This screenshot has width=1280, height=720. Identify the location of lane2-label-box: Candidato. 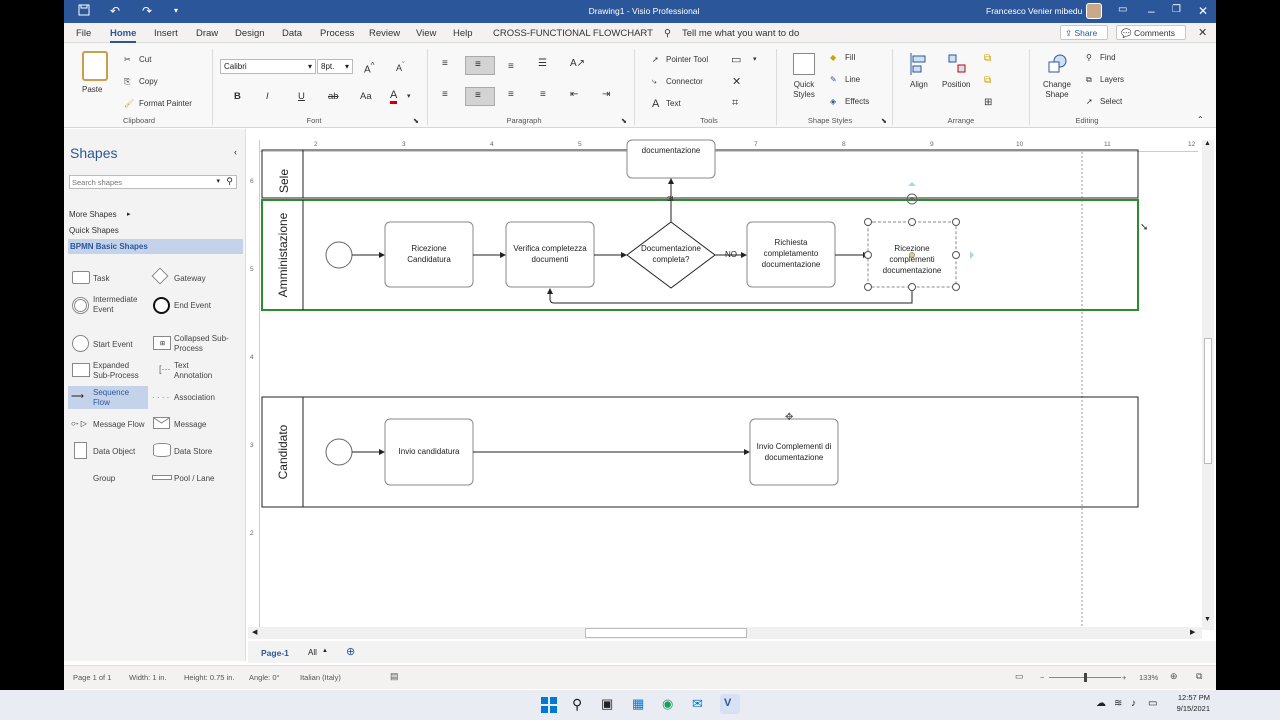
(283, 452).